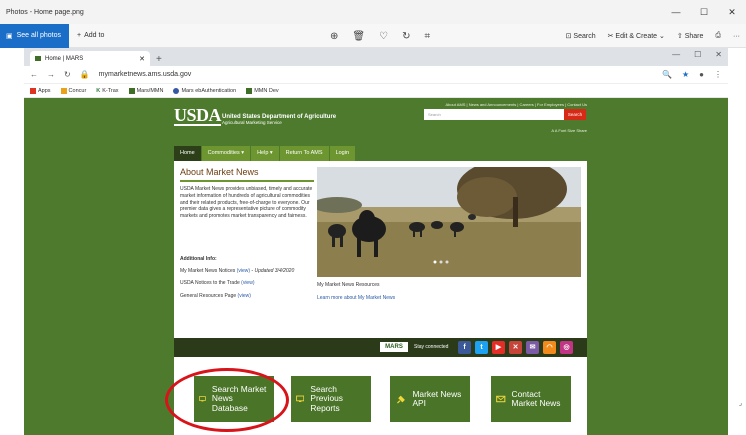  I want to click on back-icon: ←, so click(34, 74).